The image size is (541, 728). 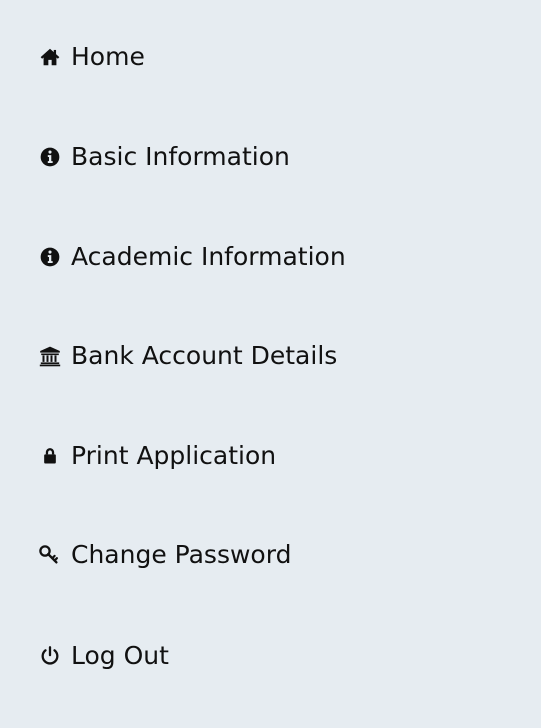 I want to click on sidebar-item-log-out: Log Out, so click(x=103, y=656).